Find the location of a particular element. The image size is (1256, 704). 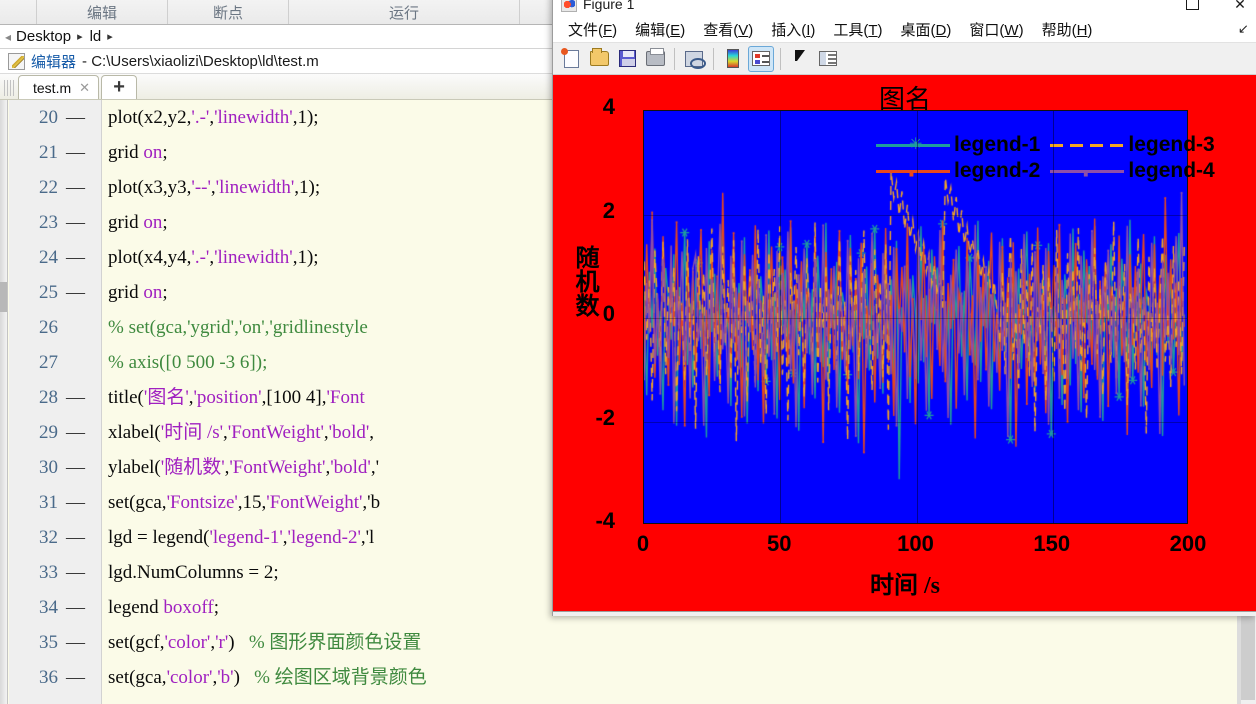

x-tick-label: 150 is located at coordinates (1052, 543).